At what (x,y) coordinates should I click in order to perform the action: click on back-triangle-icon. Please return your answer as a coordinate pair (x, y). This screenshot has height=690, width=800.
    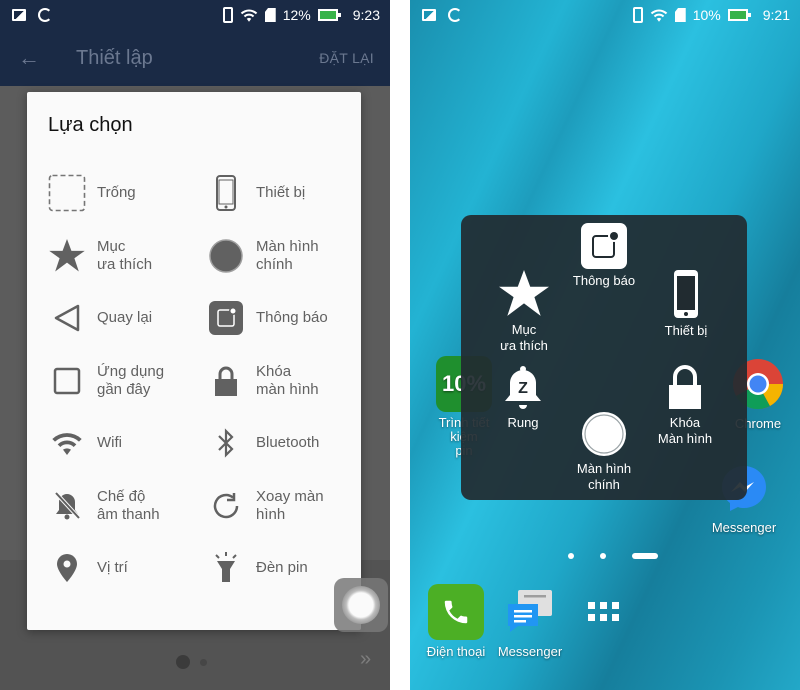
    Looking at the image, I should click on (67, 318).